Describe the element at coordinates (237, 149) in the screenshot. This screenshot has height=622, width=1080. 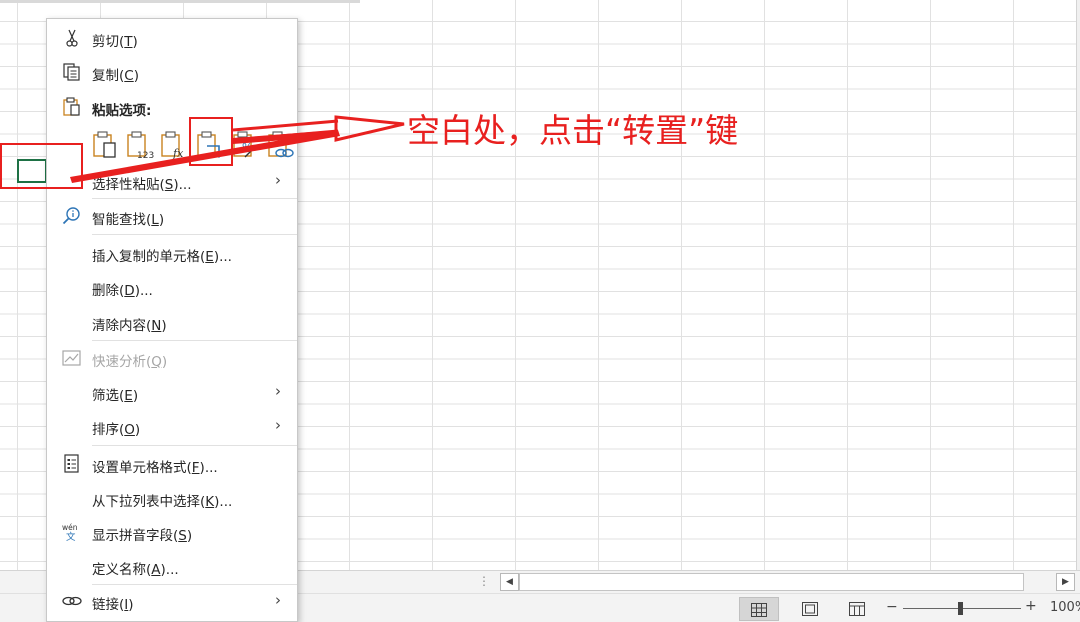
I see `annotation-arrow` at that location.